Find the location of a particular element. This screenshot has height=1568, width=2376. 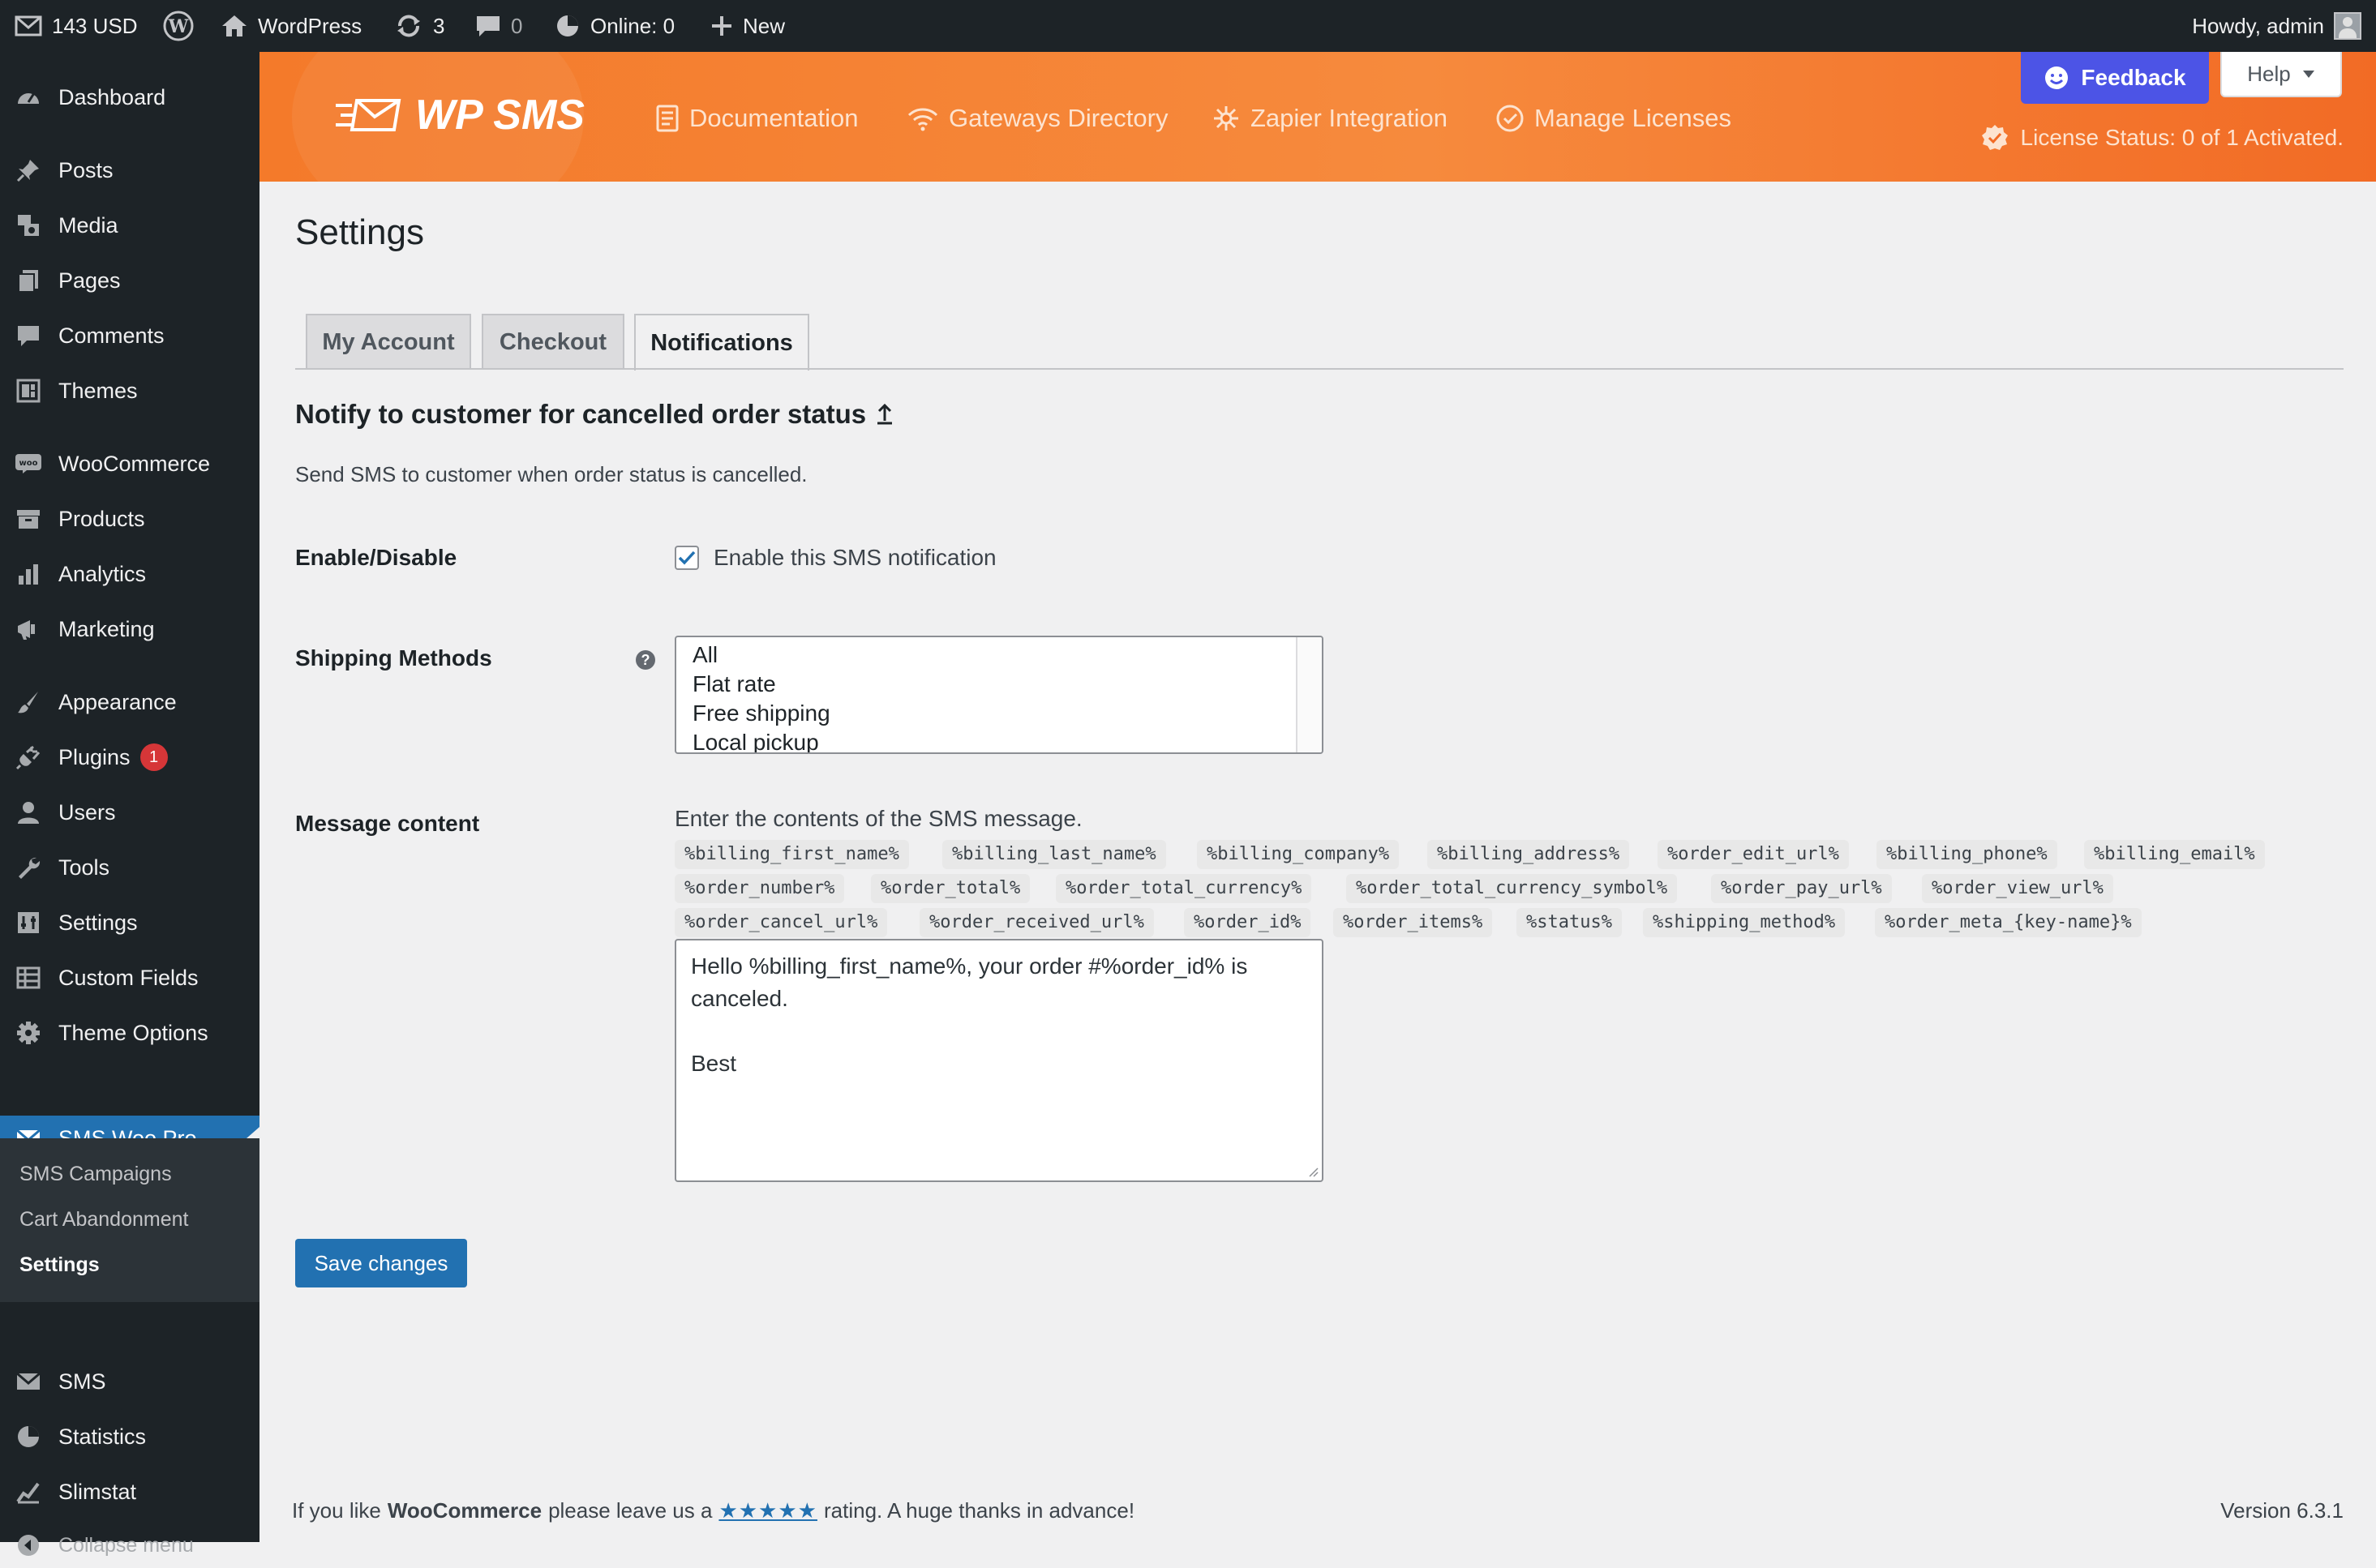

sidebar-item-analytics: Analytics is located at coordinates (130, 574).